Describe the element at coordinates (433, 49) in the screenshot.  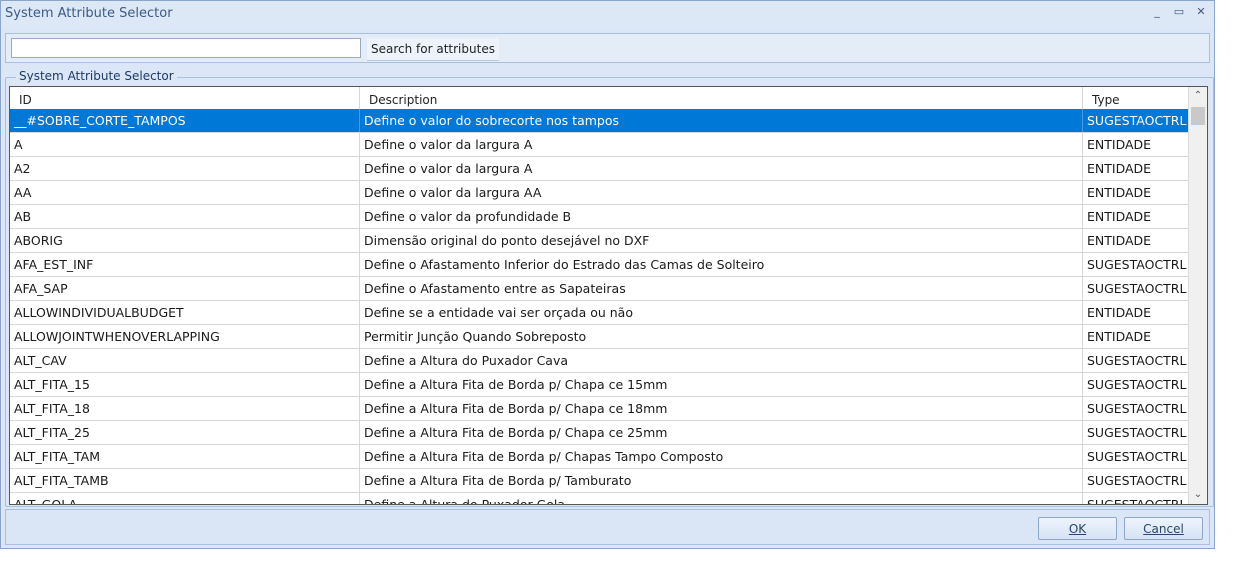
I see `search-button: Search for attributes` at that location.